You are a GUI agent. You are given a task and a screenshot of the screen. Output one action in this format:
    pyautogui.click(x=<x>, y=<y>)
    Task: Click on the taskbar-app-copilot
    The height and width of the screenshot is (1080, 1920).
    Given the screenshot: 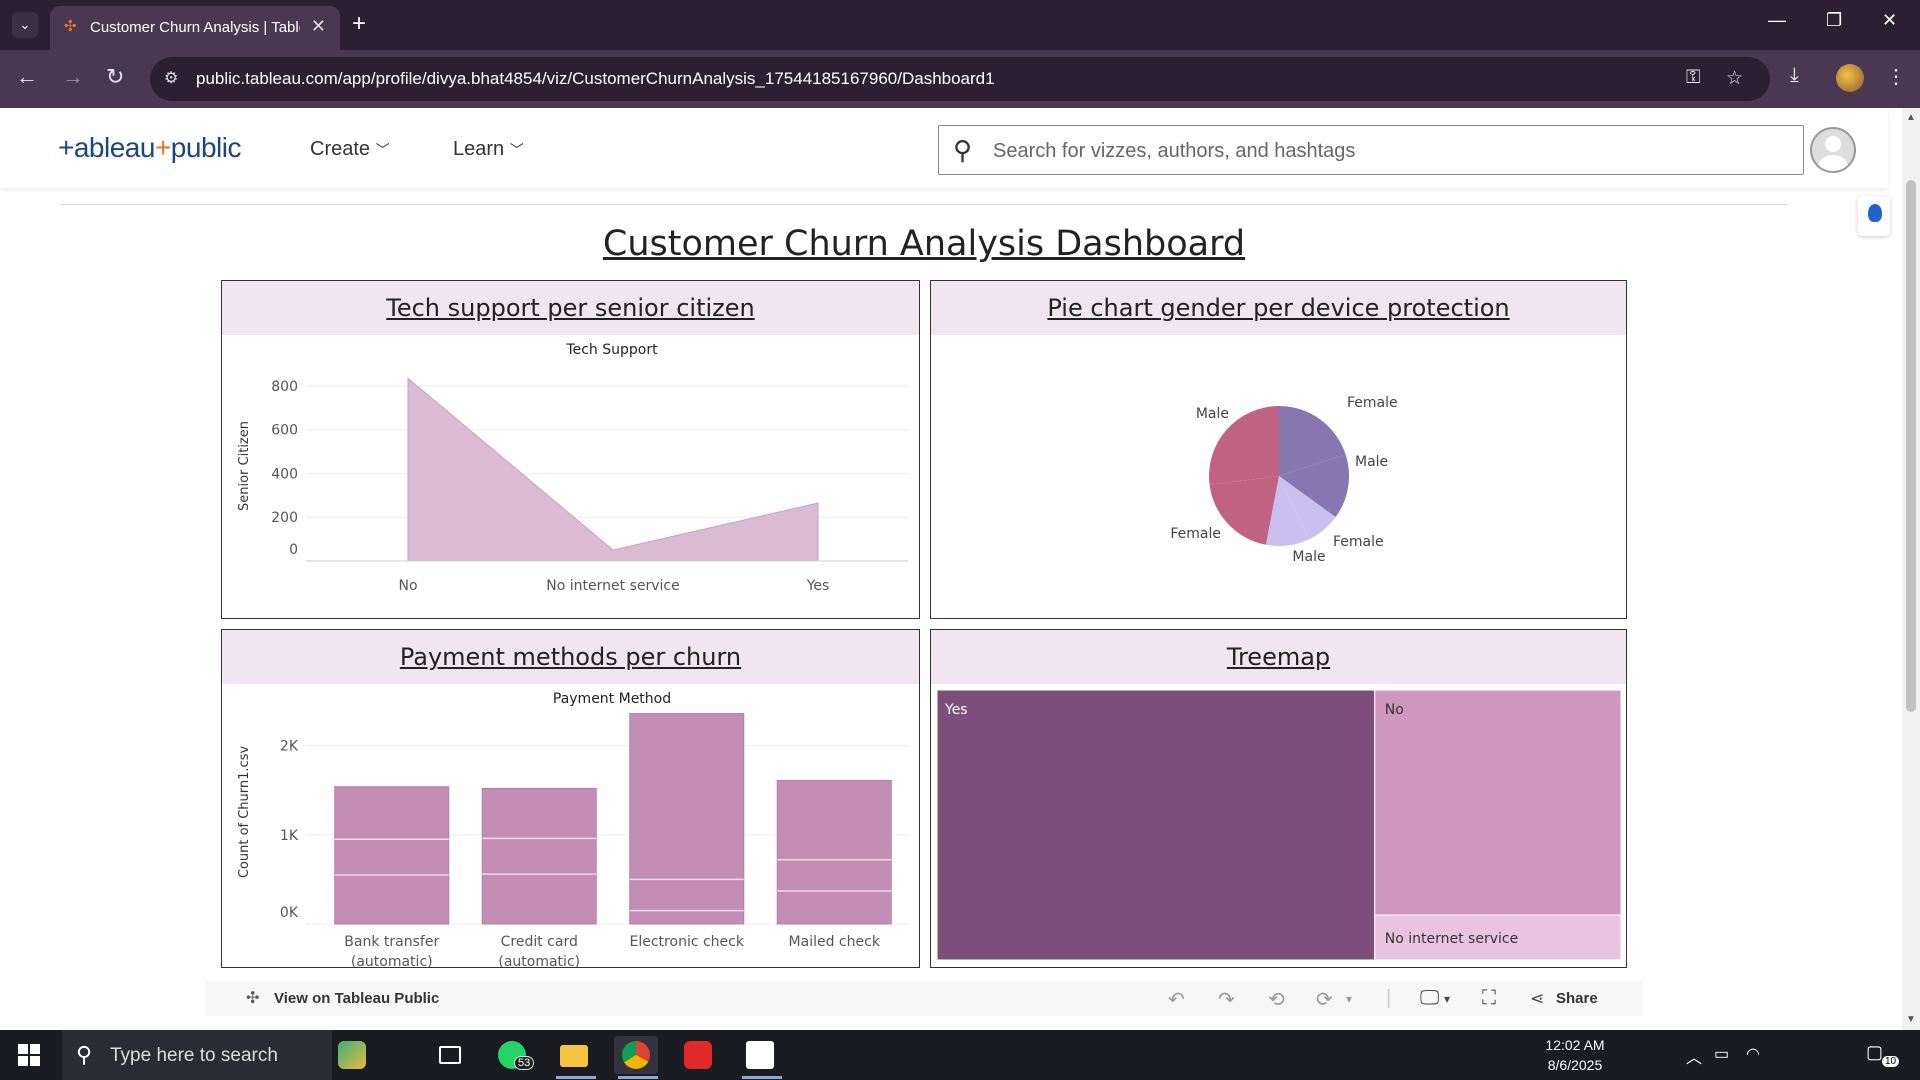 What is the action you would take?
    pyautogui.click(x=352, y=1055)
    